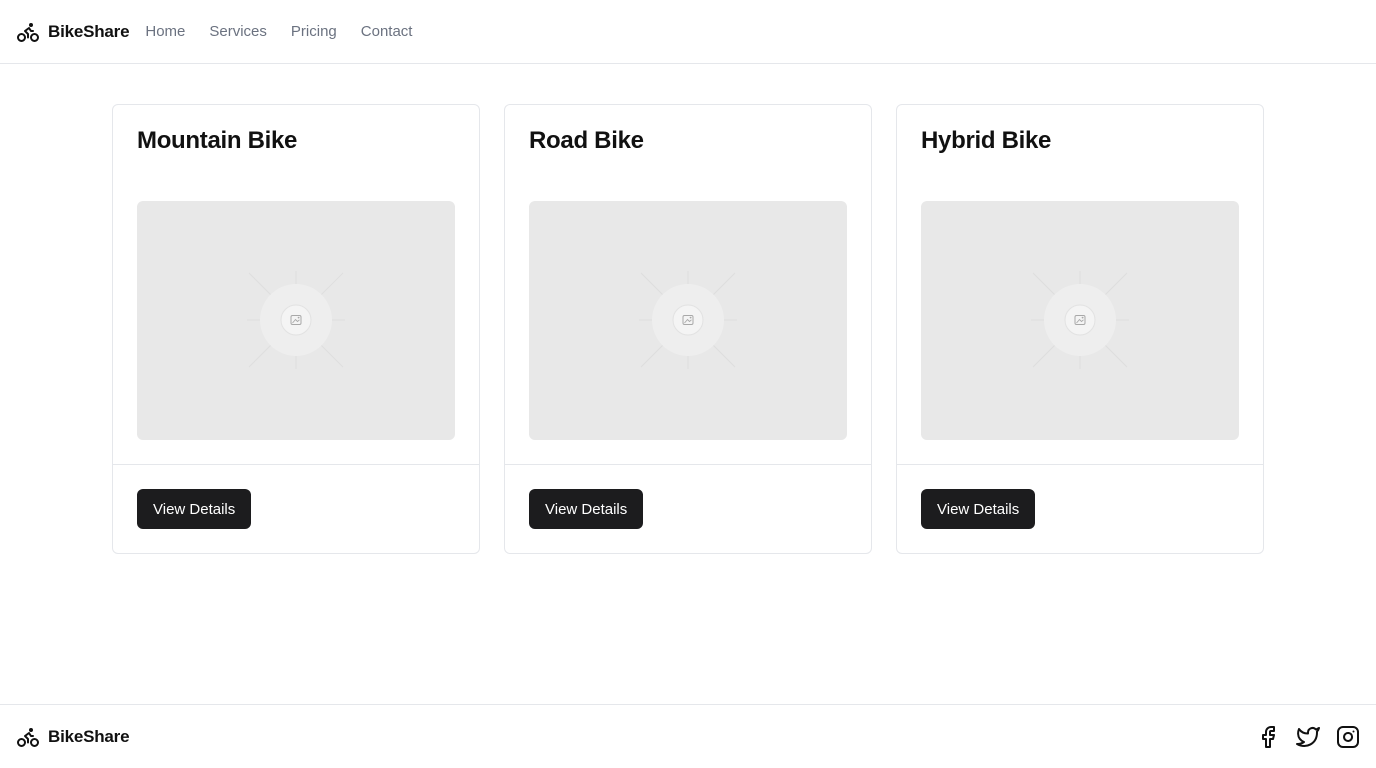 Image resolution: width=1376 pixels, height=768 pixels. Describe the element at coordinates (688, 32) in the screenshot. I see `site-header: BikeShare Home Services Pricing Contact` at that location.